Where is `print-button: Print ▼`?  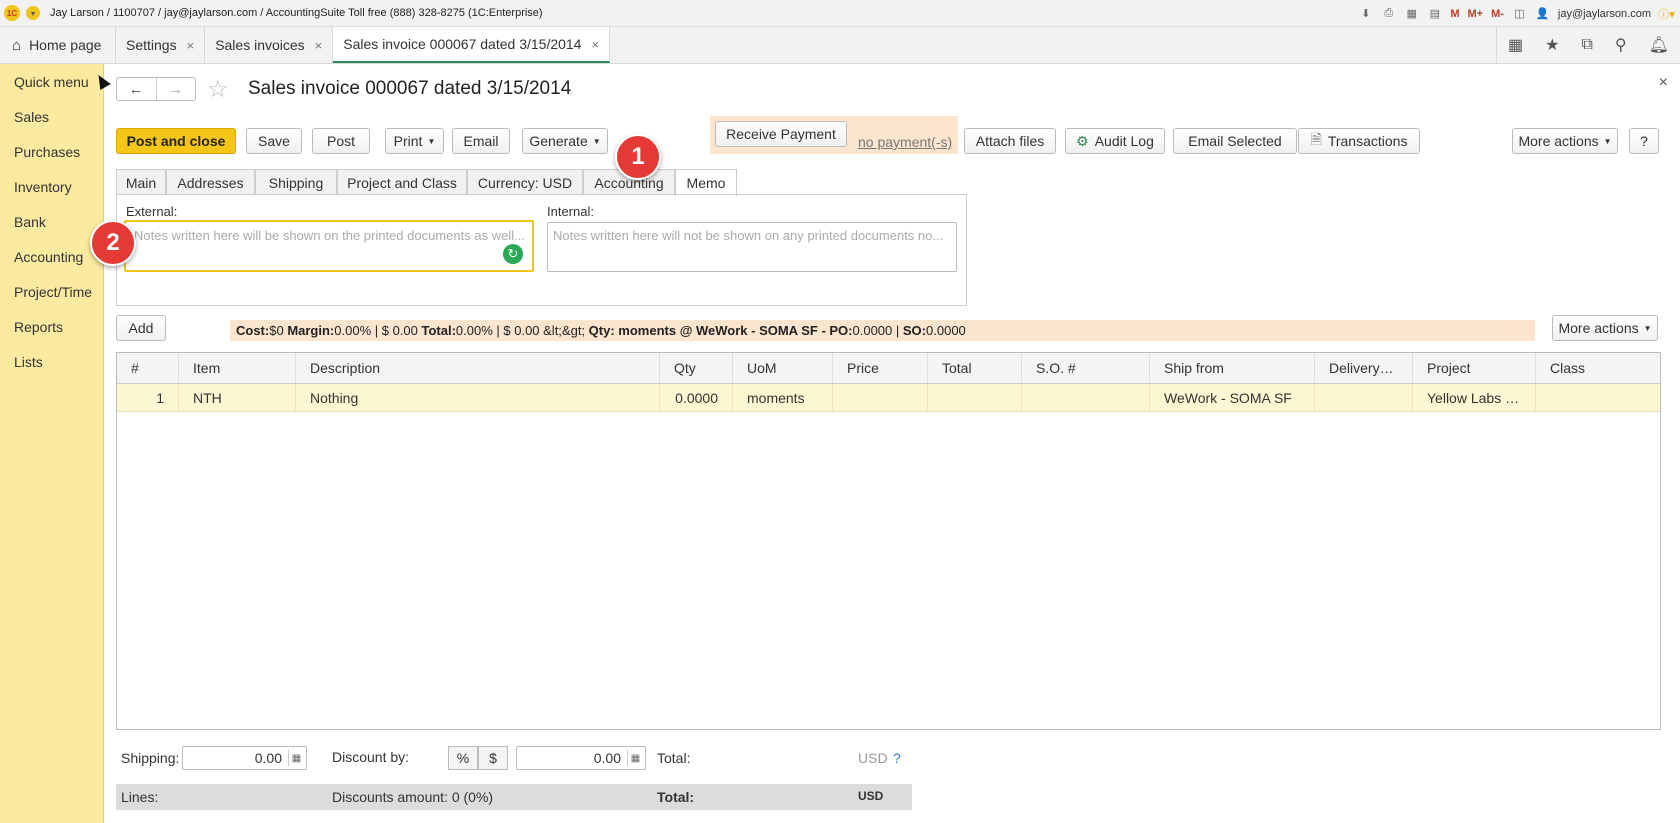
print-button: Print ▼ is located at coordinates (414, 141).